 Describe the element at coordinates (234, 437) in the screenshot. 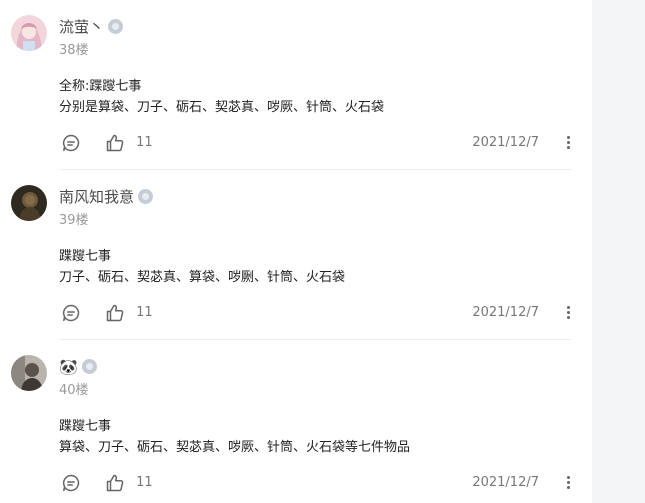

I see `comment-content: 蹀躞七事 算袋、刀子、砺石、契苾真、哕厥、针筒、火石袋等七件物品` at that location.